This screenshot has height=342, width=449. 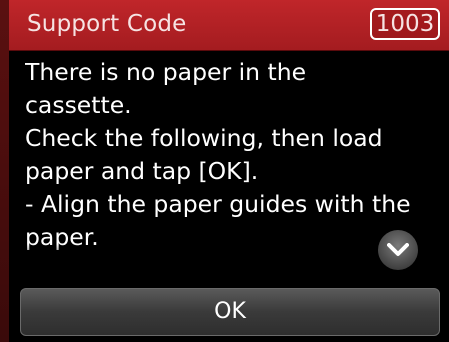 I want to click on message-fade, so click(x=227, y=253).